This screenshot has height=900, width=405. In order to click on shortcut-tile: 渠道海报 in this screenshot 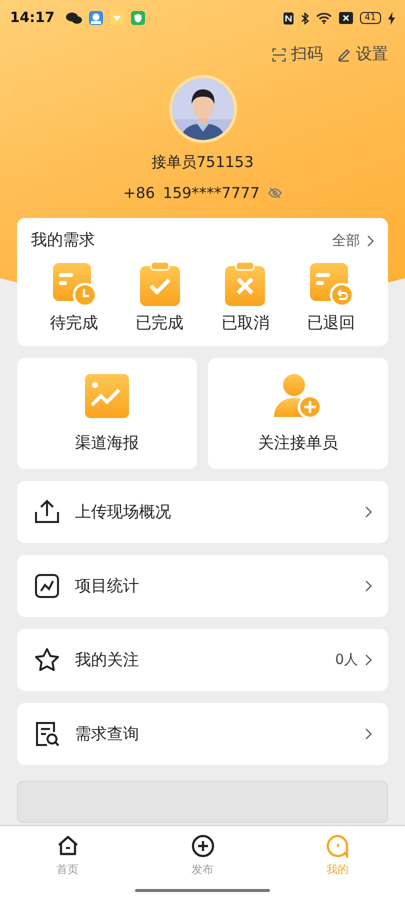, I will do `click(107, 413)`.